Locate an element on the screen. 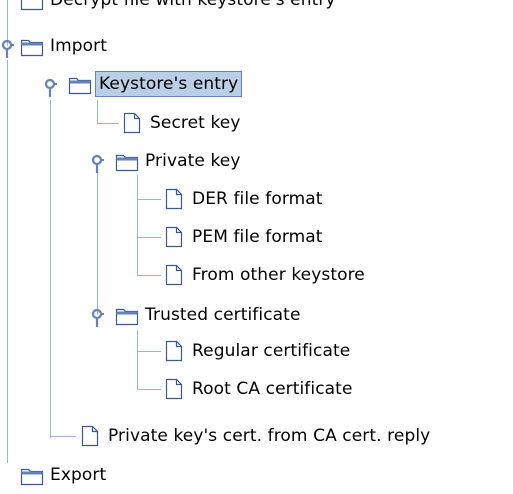  tree-node-label: Root CA certificate is located at coordinates (272, 389).